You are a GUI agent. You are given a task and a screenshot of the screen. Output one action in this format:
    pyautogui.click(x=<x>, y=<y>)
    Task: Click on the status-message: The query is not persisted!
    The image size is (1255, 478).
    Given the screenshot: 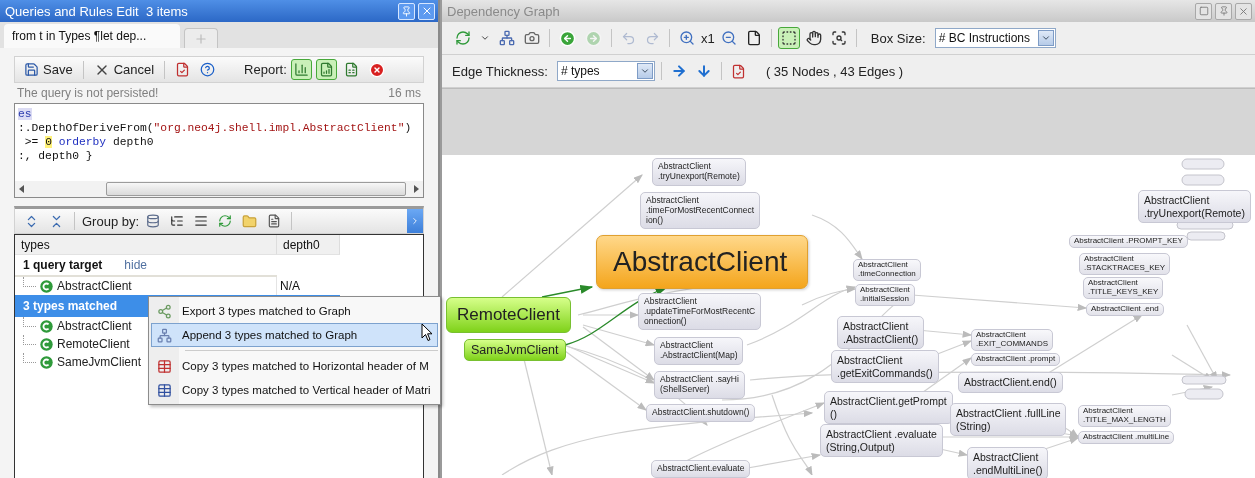 What is the action you would take?
    pyautogui.click(x=88, y=93)
    